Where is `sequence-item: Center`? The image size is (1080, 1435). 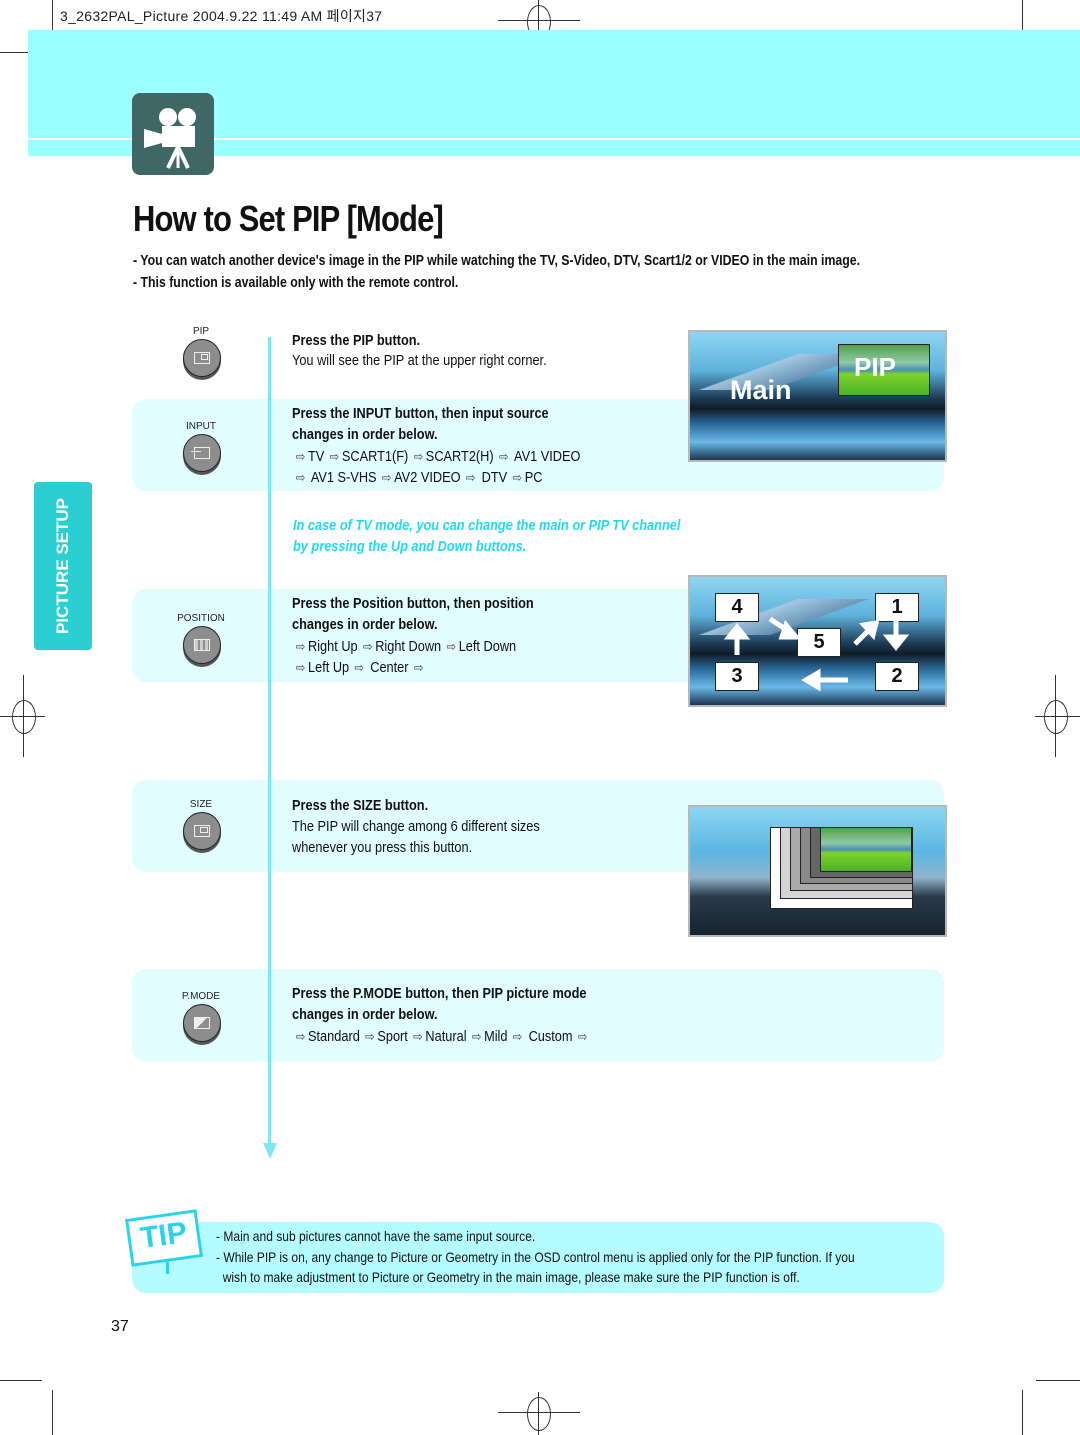
sequence-item: Center is located at coordinates (389, 668).